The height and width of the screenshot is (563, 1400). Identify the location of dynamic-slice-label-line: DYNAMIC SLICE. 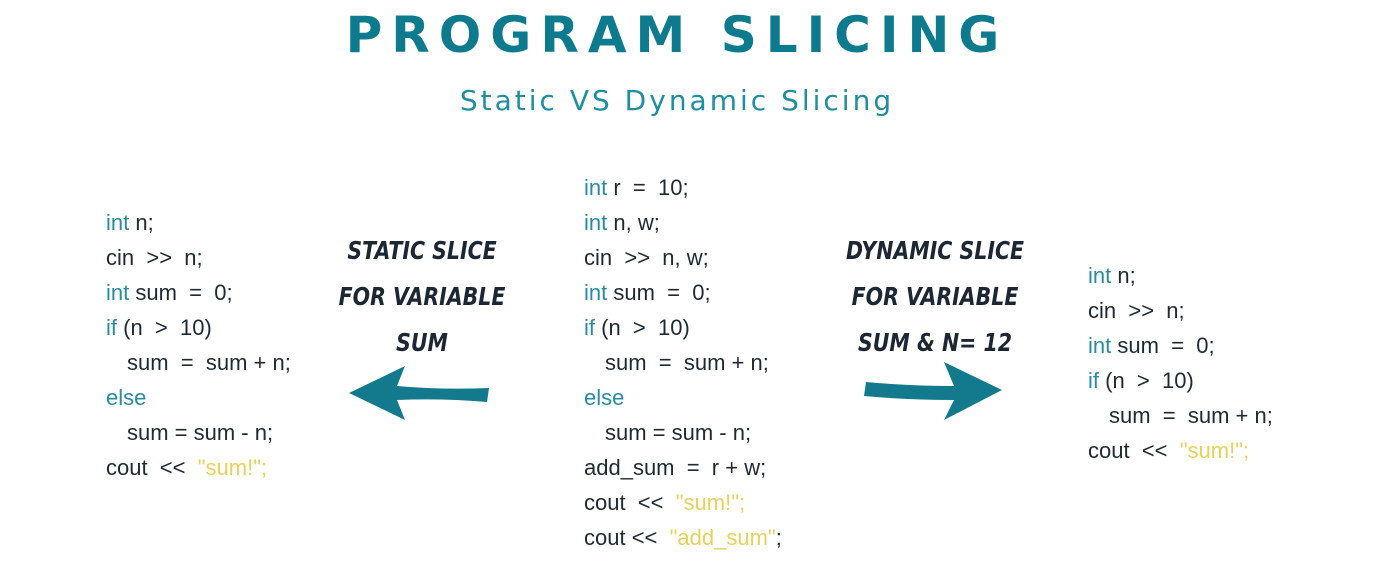
(934, 250).